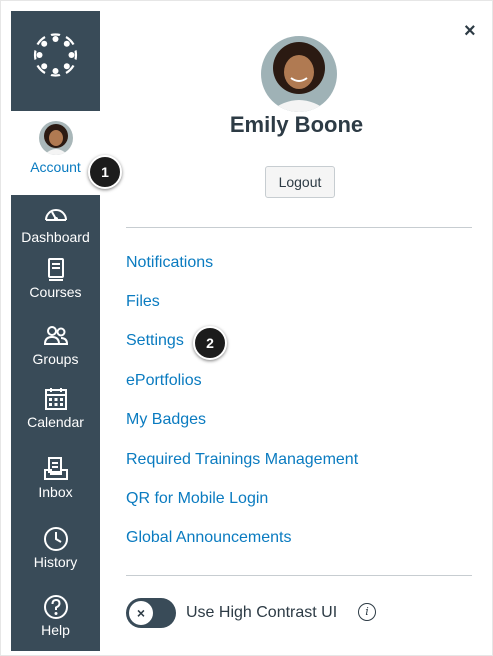  I want to click on divider-top, so click(299, 227).